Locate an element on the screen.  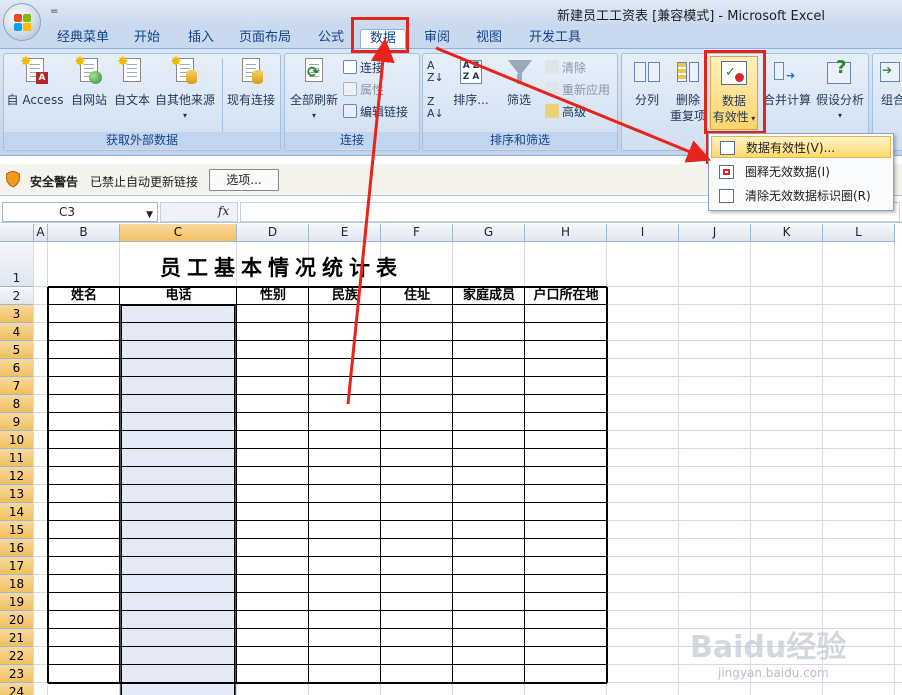
column-header-e: E is located at coordinates (345, 233).